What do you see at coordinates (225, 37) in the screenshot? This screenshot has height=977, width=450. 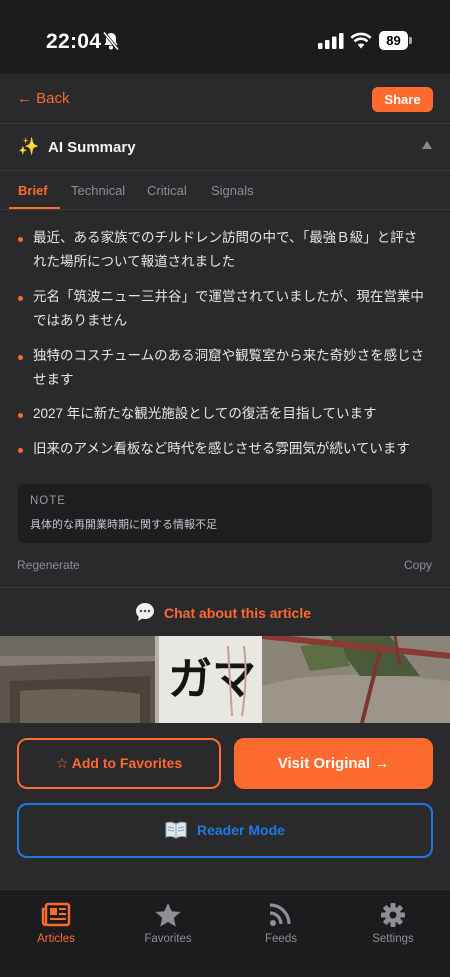 I see `status-bar: 22:04 89` at bounding box center [225, 37].